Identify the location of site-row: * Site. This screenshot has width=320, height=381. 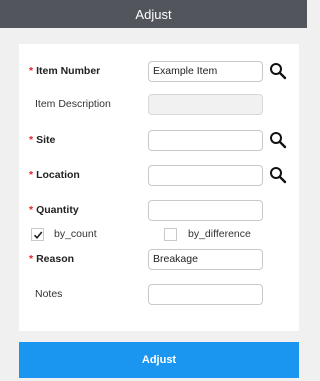
(159, 140).